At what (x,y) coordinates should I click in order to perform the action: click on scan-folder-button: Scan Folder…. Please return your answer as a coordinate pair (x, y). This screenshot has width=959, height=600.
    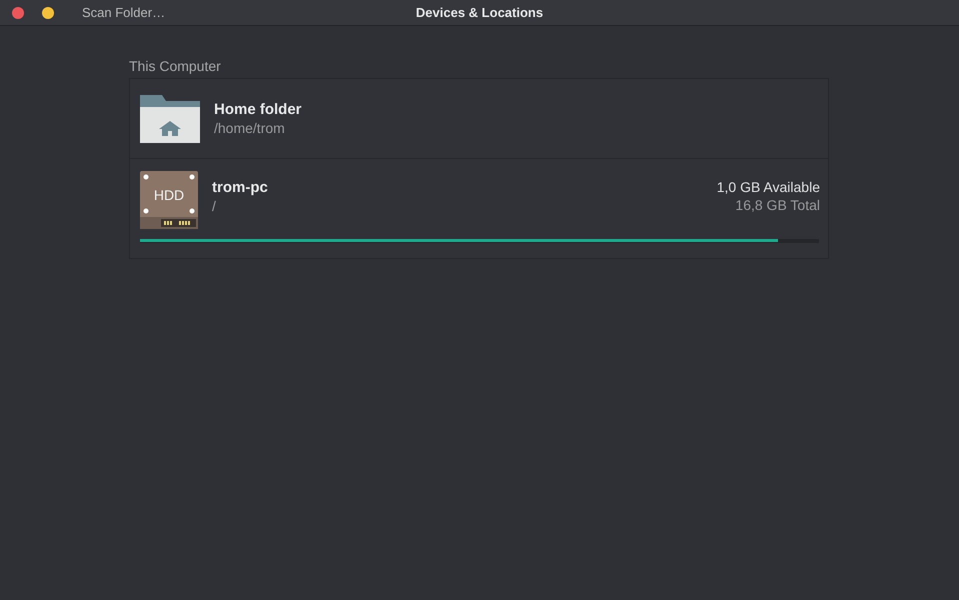
    Looking at the image, I should click on (124, 12).